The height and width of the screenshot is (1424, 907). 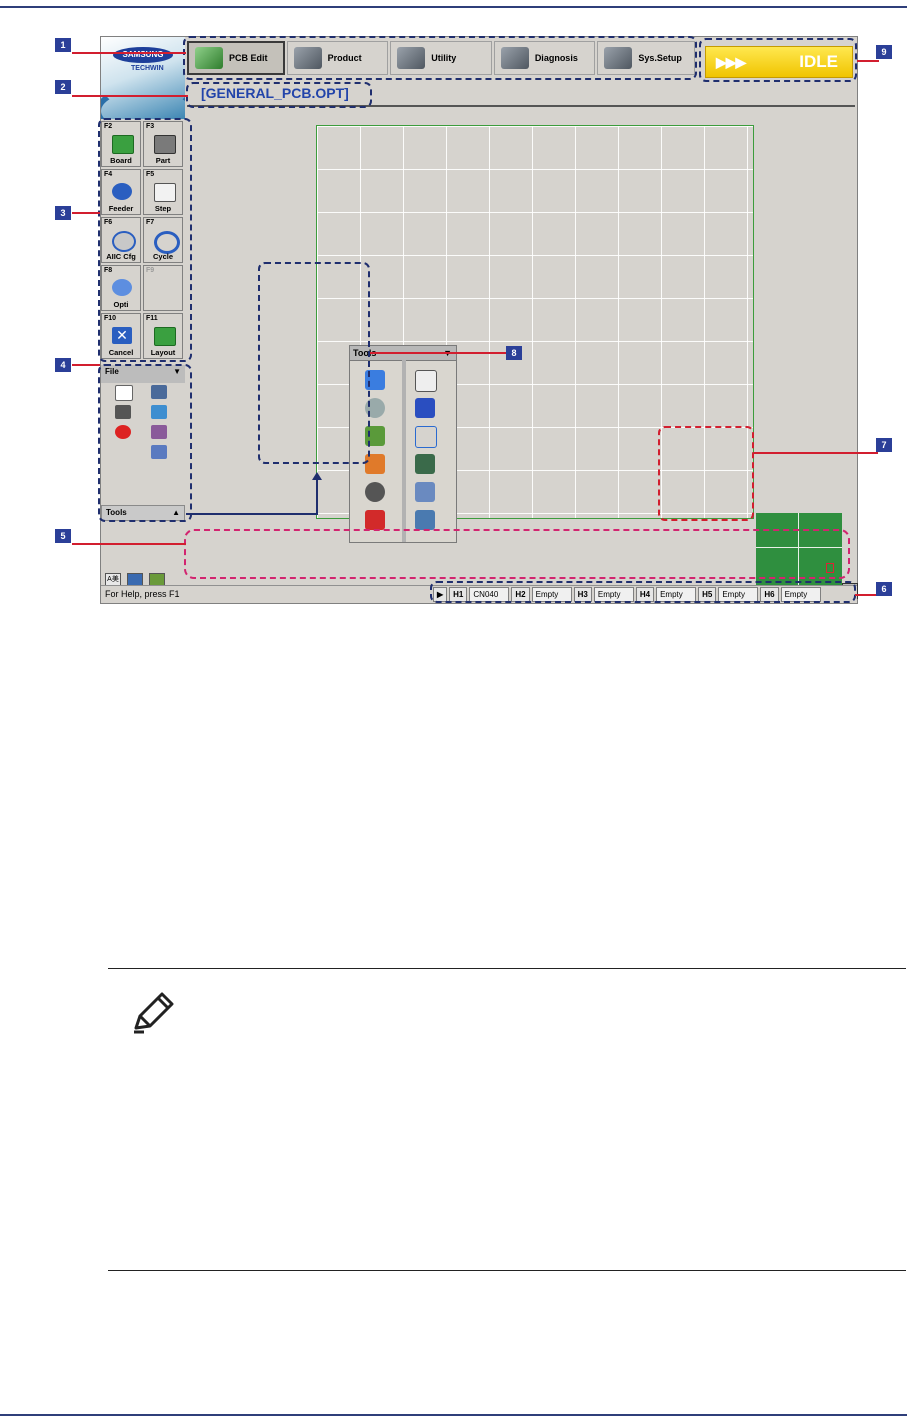 I want to click on logo-text: SAMSUNG, so click(x=143, y=55).